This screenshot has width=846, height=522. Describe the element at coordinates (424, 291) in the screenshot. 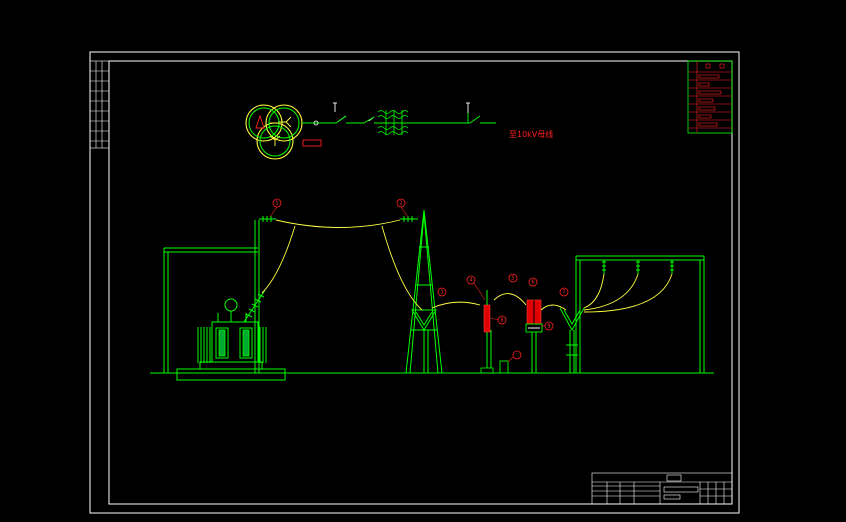

I see `lattice-tower` at that location.